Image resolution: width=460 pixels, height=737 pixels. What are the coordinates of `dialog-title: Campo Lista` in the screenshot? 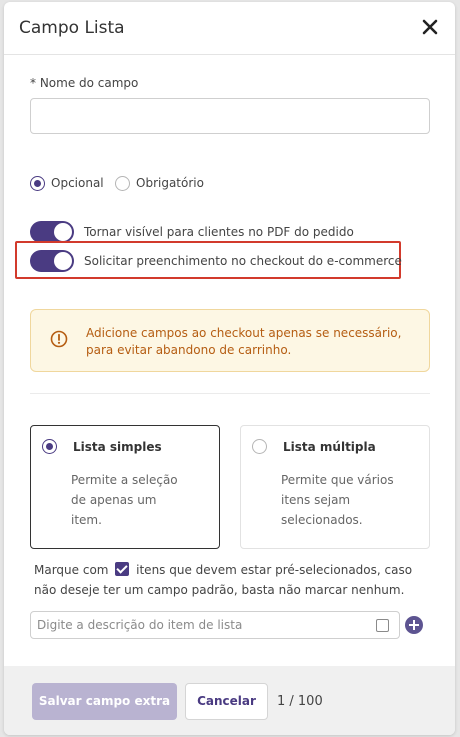 It's located at (72, 28).